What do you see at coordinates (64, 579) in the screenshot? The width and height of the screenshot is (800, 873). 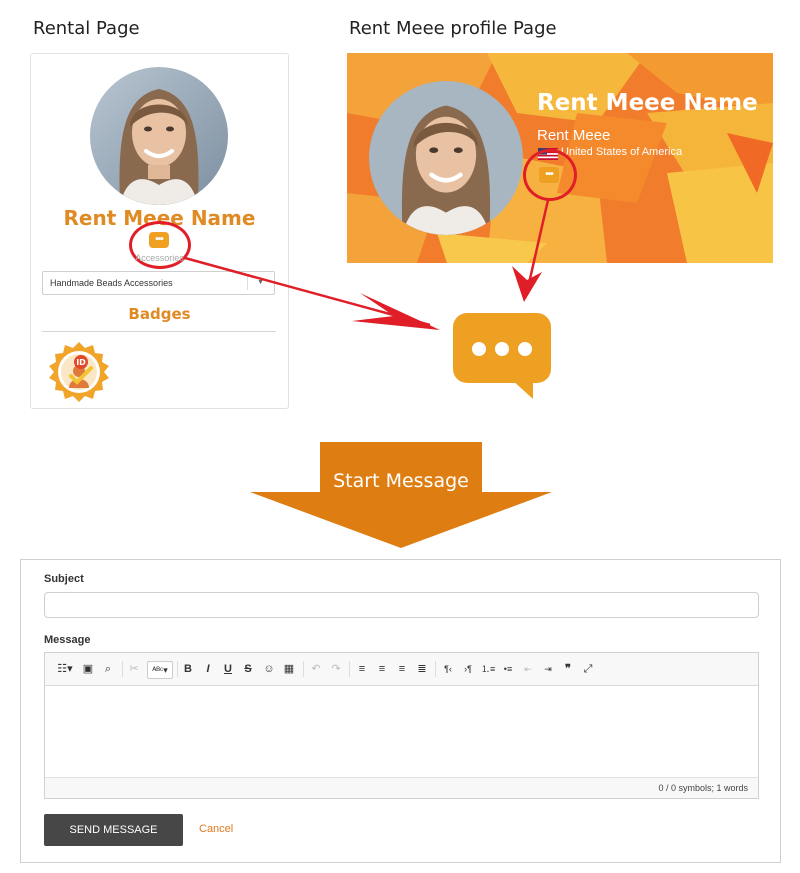 I see `subject-label: Subject` at bounding box center [64, 579].